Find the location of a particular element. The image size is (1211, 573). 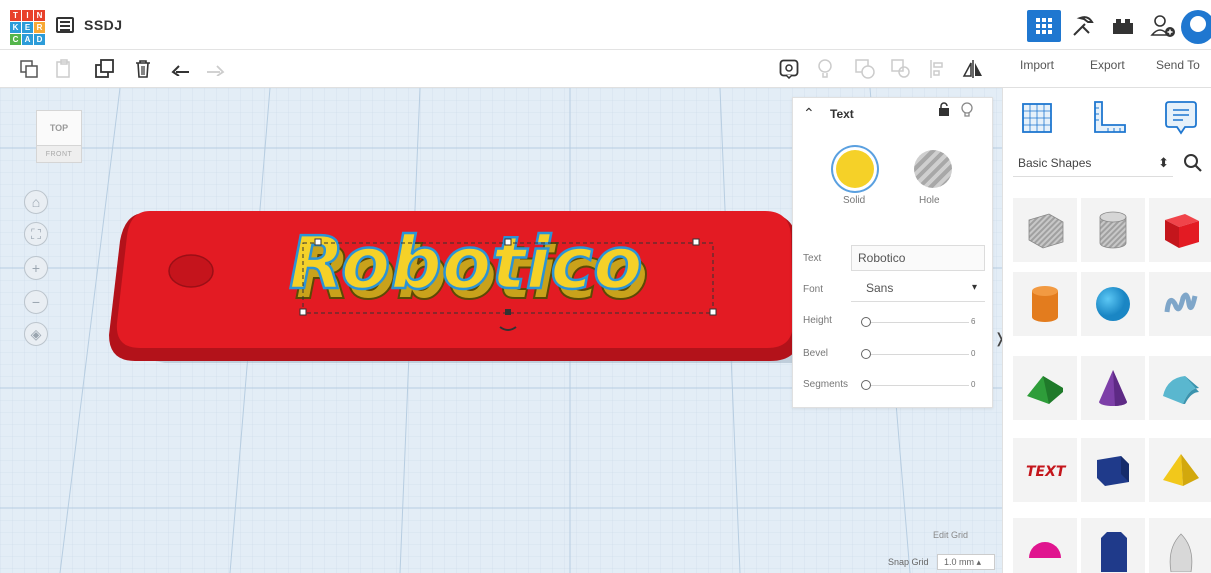

send-to-button: Send To is located at coordinates (1178, 65).